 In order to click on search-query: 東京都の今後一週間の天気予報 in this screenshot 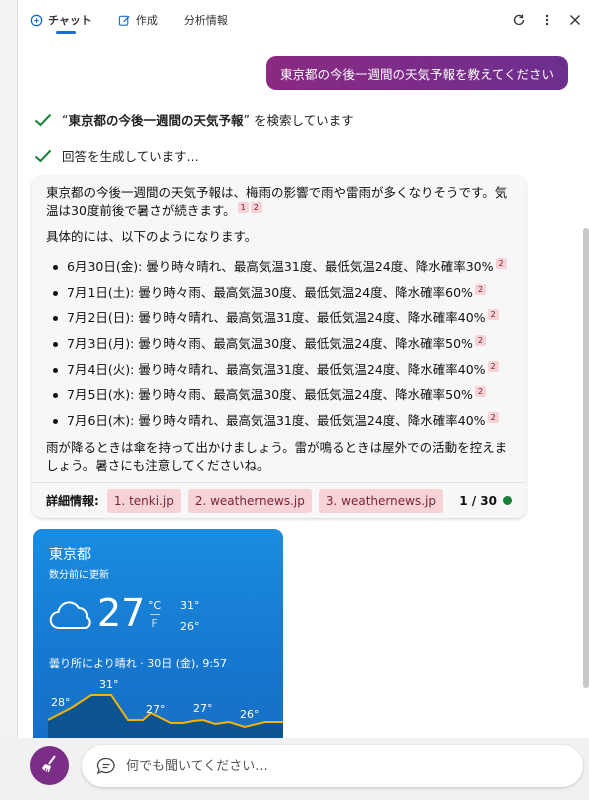, I will do `click(156, 120)`.